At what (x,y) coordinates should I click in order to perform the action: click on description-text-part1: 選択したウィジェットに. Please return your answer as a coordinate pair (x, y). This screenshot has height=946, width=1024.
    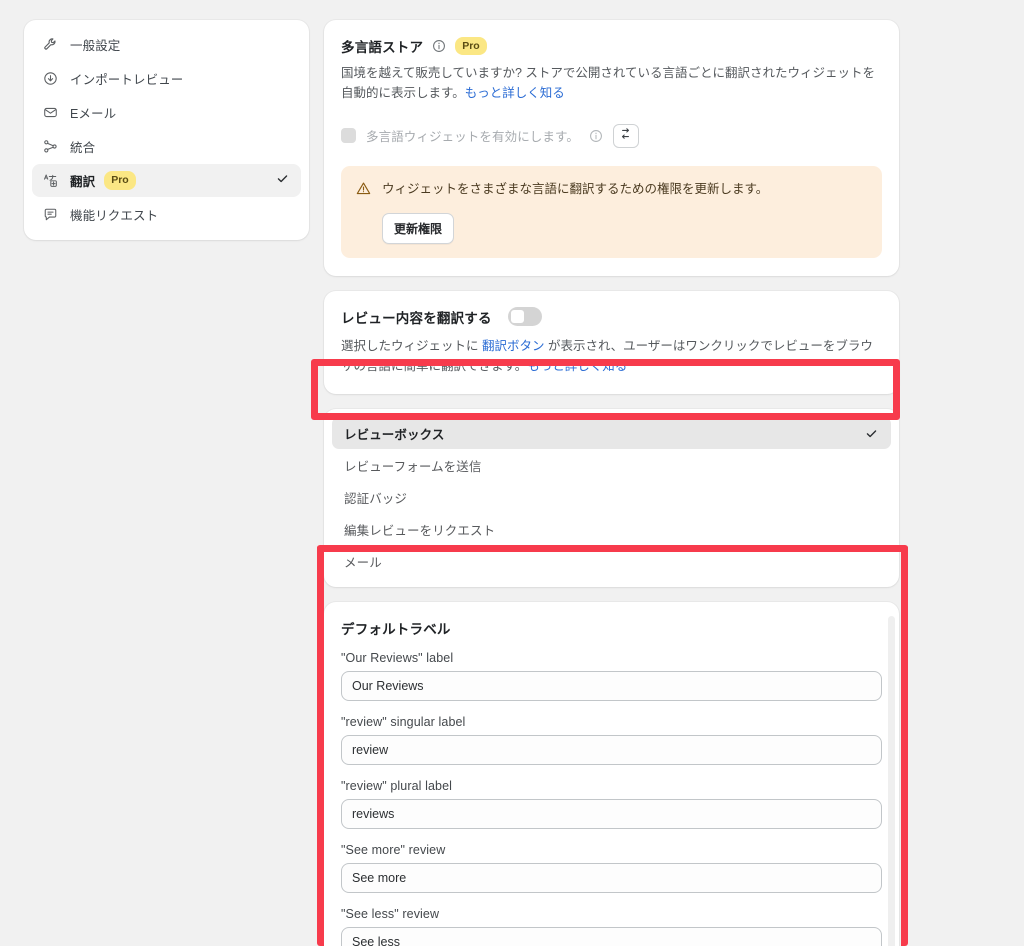
    Looking at the image, I should click on (411, 345).